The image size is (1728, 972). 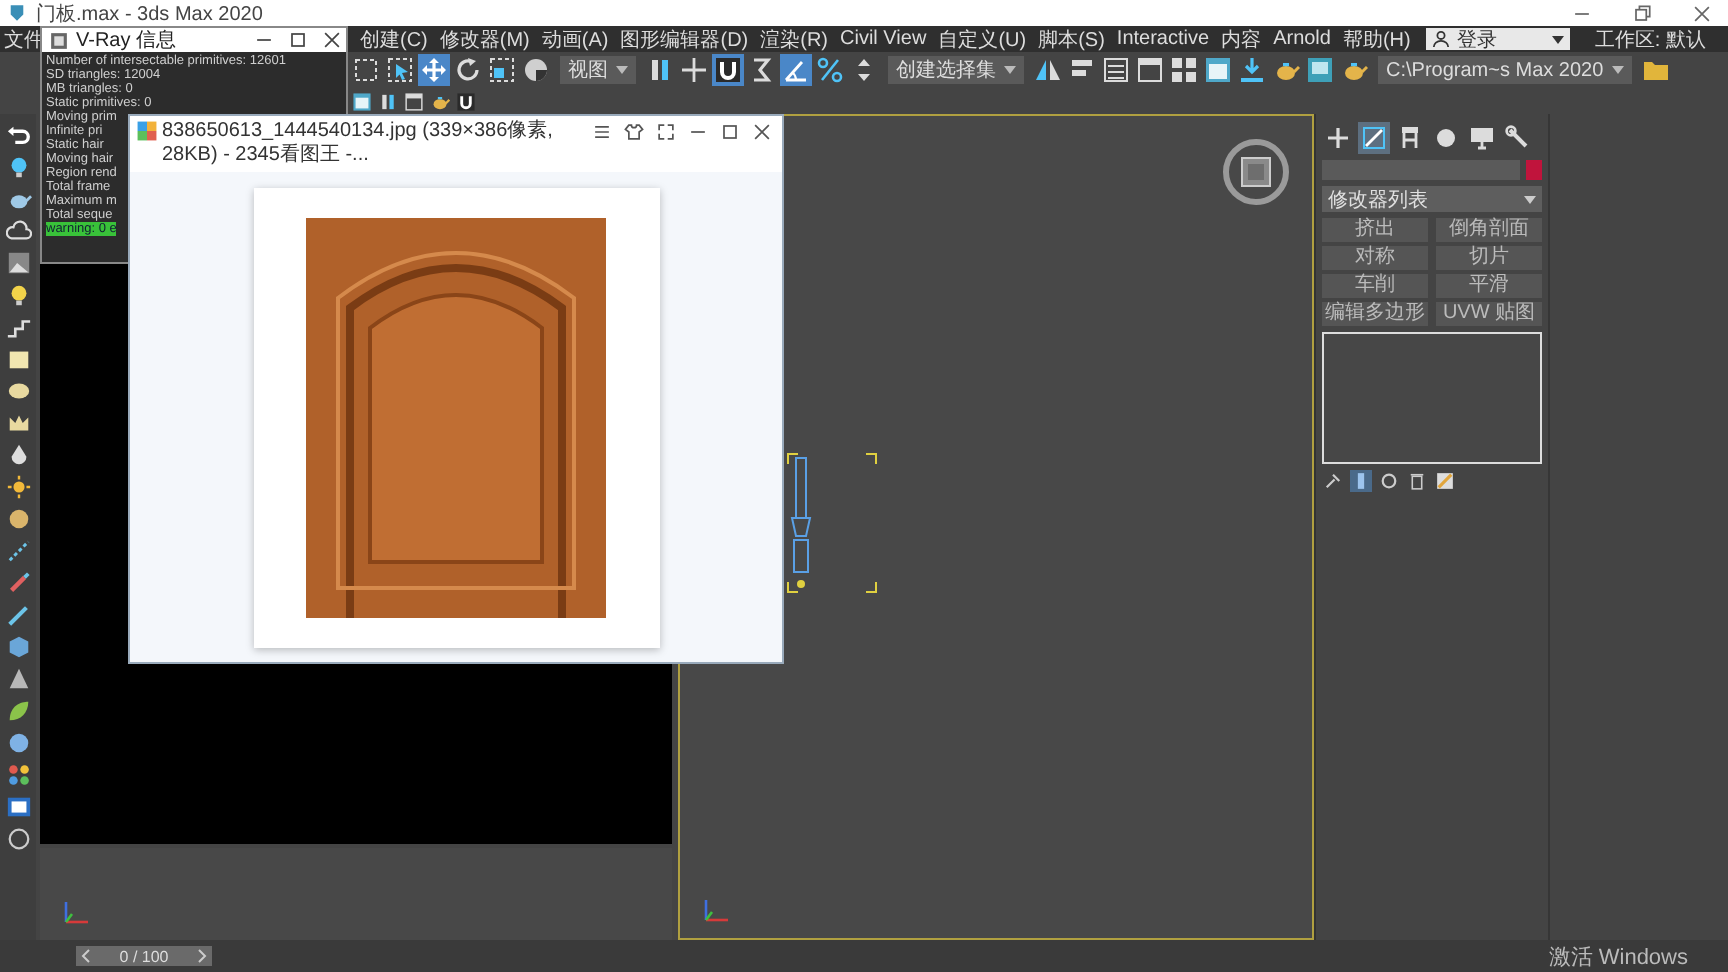 What do you see at coordinates (634, 132) in the screenshot?
I see `shirt-icon` at bounding box center [634, 132].